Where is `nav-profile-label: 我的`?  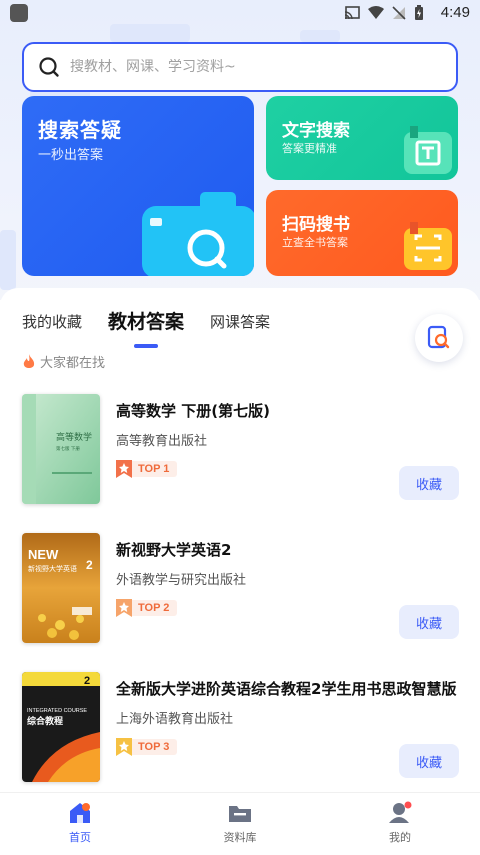
nav-profile-label: 我的 is located at coordinates (400, 837).